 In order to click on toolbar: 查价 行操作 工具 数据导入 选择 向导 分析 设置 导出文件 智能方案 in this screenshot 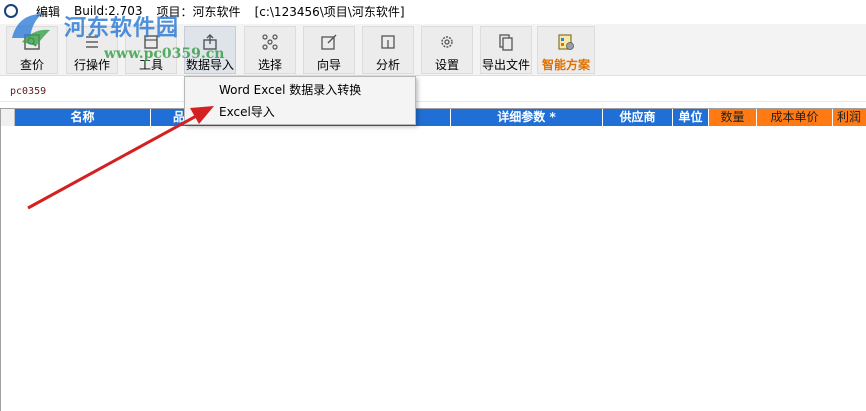, I will do `click(433, 50)`.